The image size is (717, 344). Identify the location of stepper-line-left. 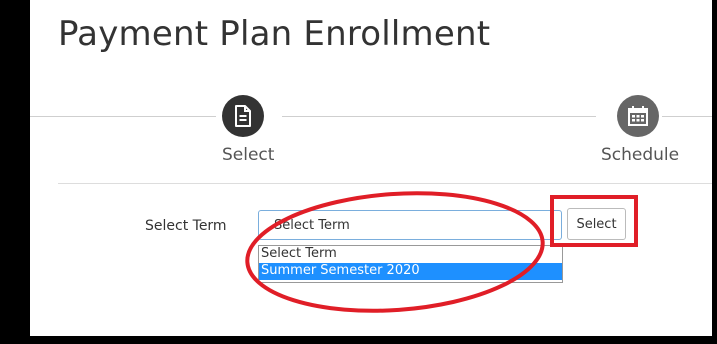
(123, 116).